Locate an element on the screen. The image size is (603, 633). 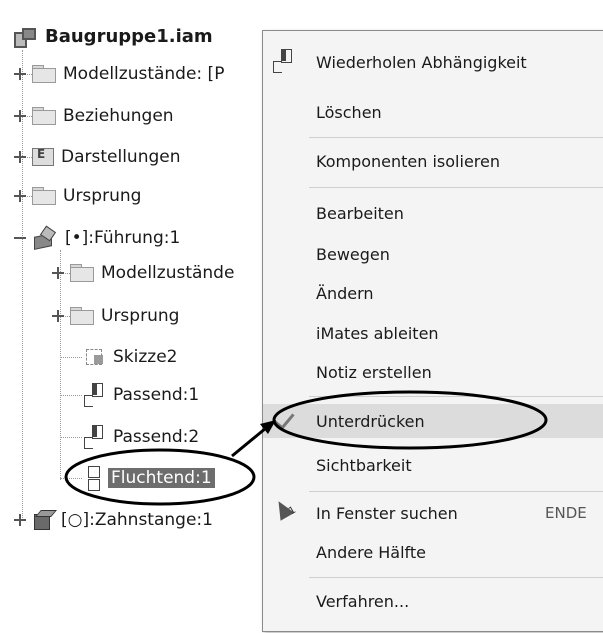
callout-annotation-overlay is located at coordinates (306, 448).